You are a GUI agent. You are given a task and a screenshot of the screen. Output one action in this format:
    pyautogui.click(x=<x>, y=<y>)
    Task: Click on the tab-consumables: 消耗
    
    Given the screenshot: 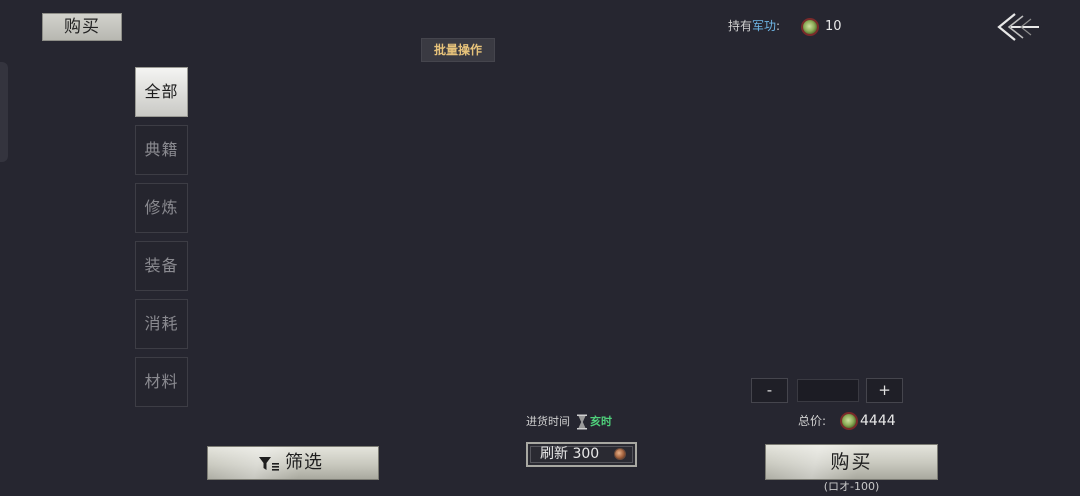 What is the action you would take?
    pyautogui.click(x=161, y=324)
    